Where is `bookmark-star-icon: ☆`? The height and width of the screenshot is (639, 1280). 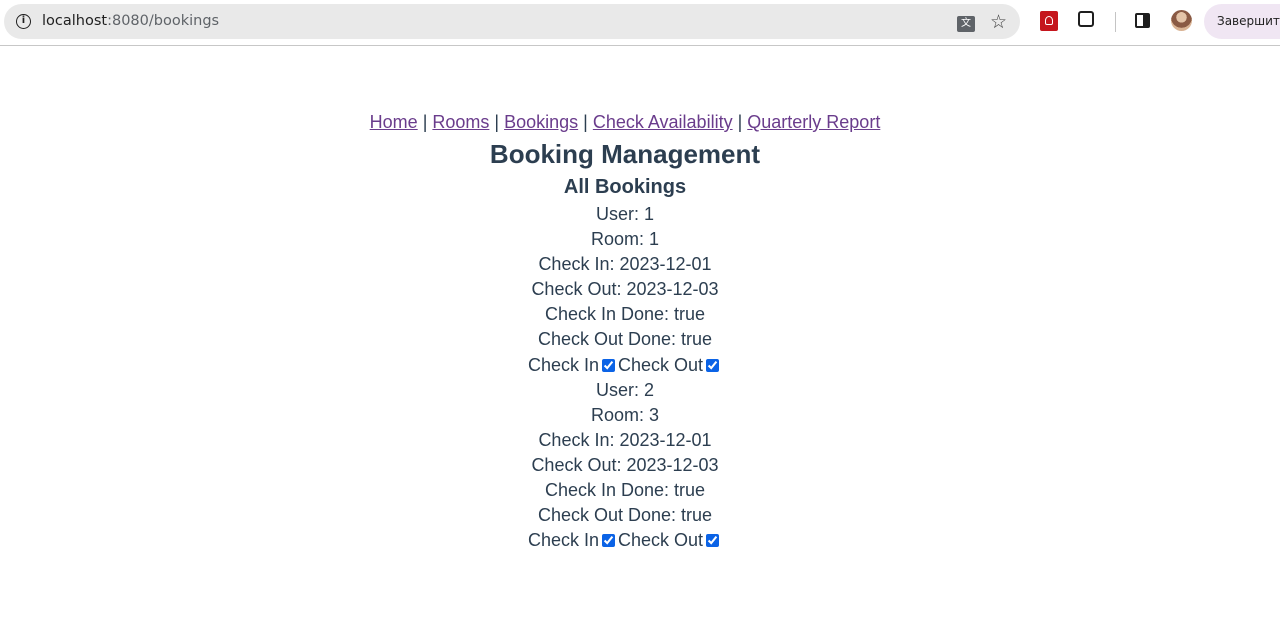
bookmark-star-icon: ☆ is located at coordinates (998, 22).